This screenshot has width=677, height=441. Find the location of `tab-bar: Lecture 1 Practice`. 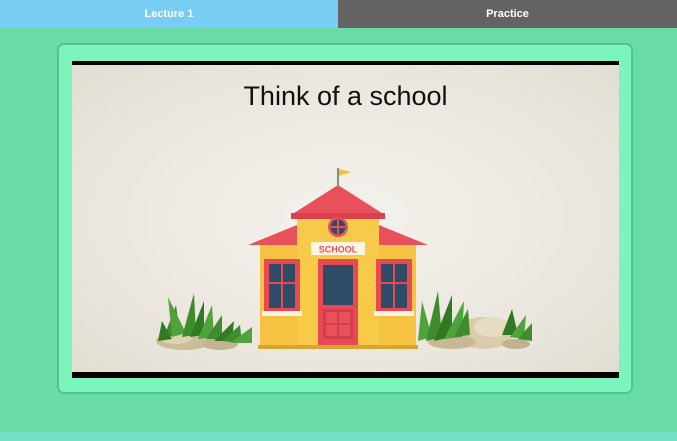

tab-bar: Lecture 1 Practice is located at coordinates (338, 14).